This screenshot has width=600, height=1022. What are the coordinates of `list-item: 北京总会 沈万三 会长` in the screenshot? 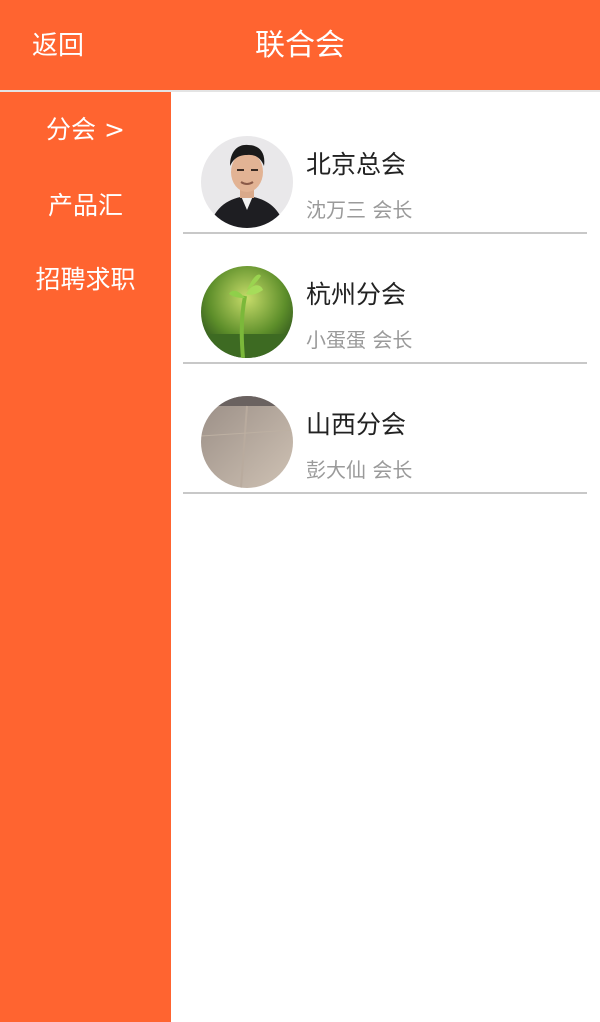 It's located at (385, 169).